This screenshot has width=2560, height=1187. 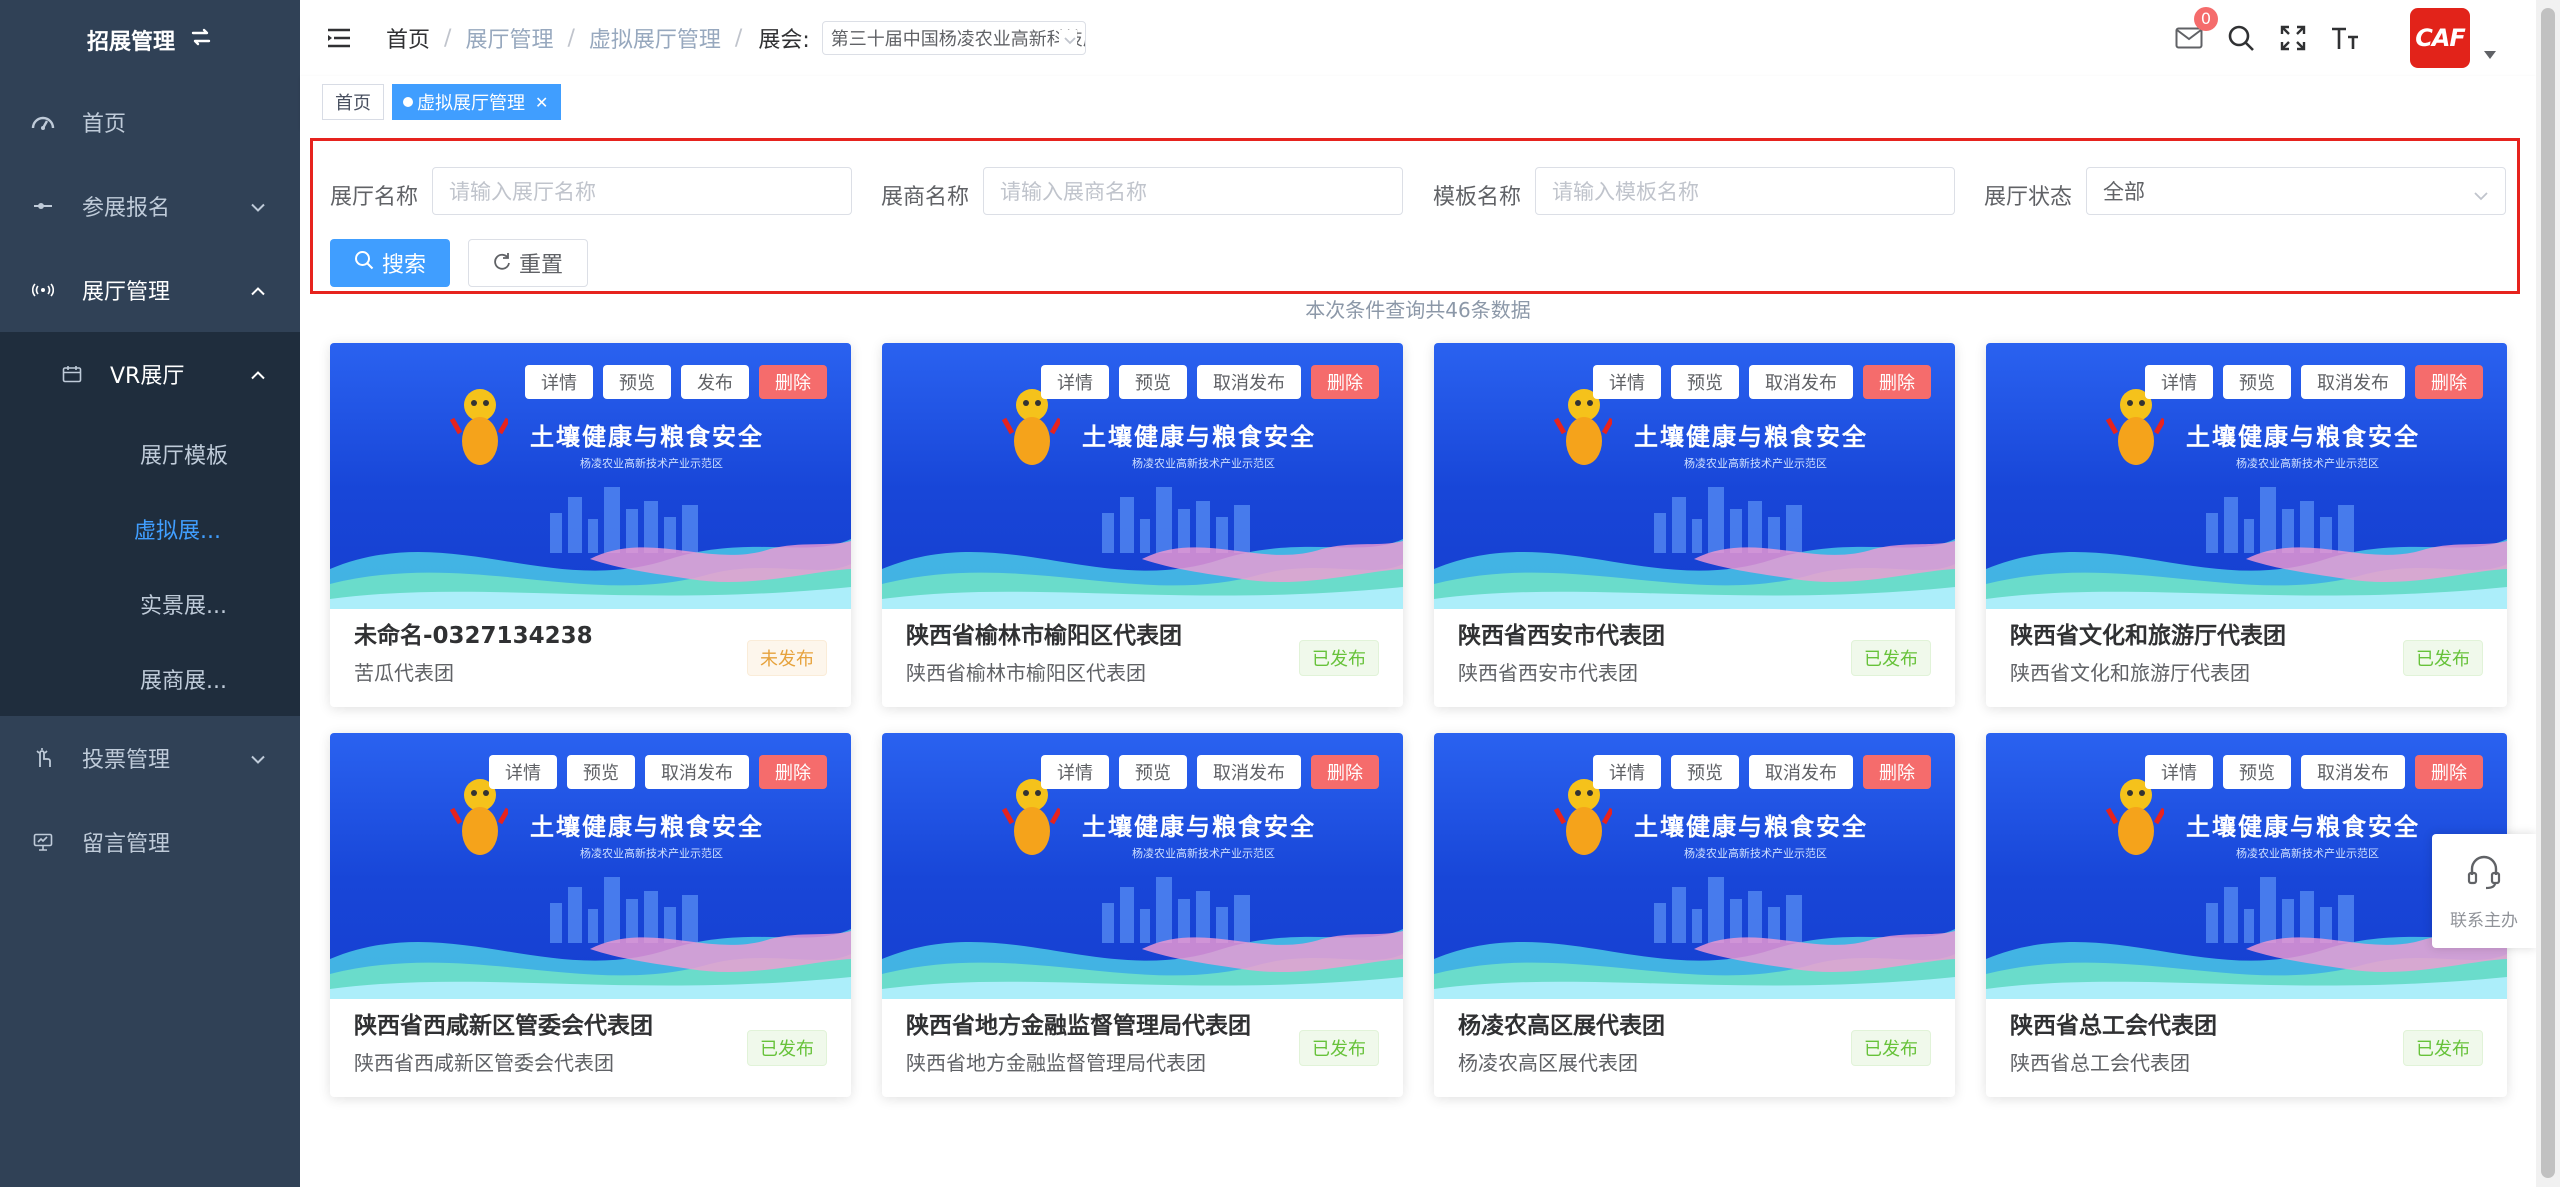 I want to click on reset-button: 重置, so click(x=528, y=263).